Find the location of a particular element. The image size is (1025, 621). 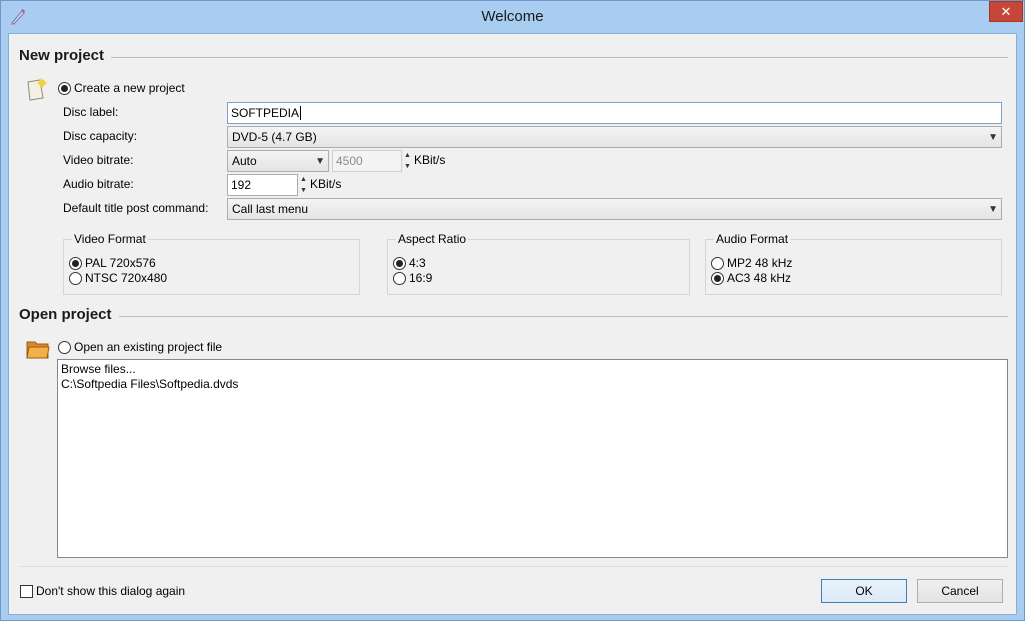

folder-icon is located at coordinates (38, 349).